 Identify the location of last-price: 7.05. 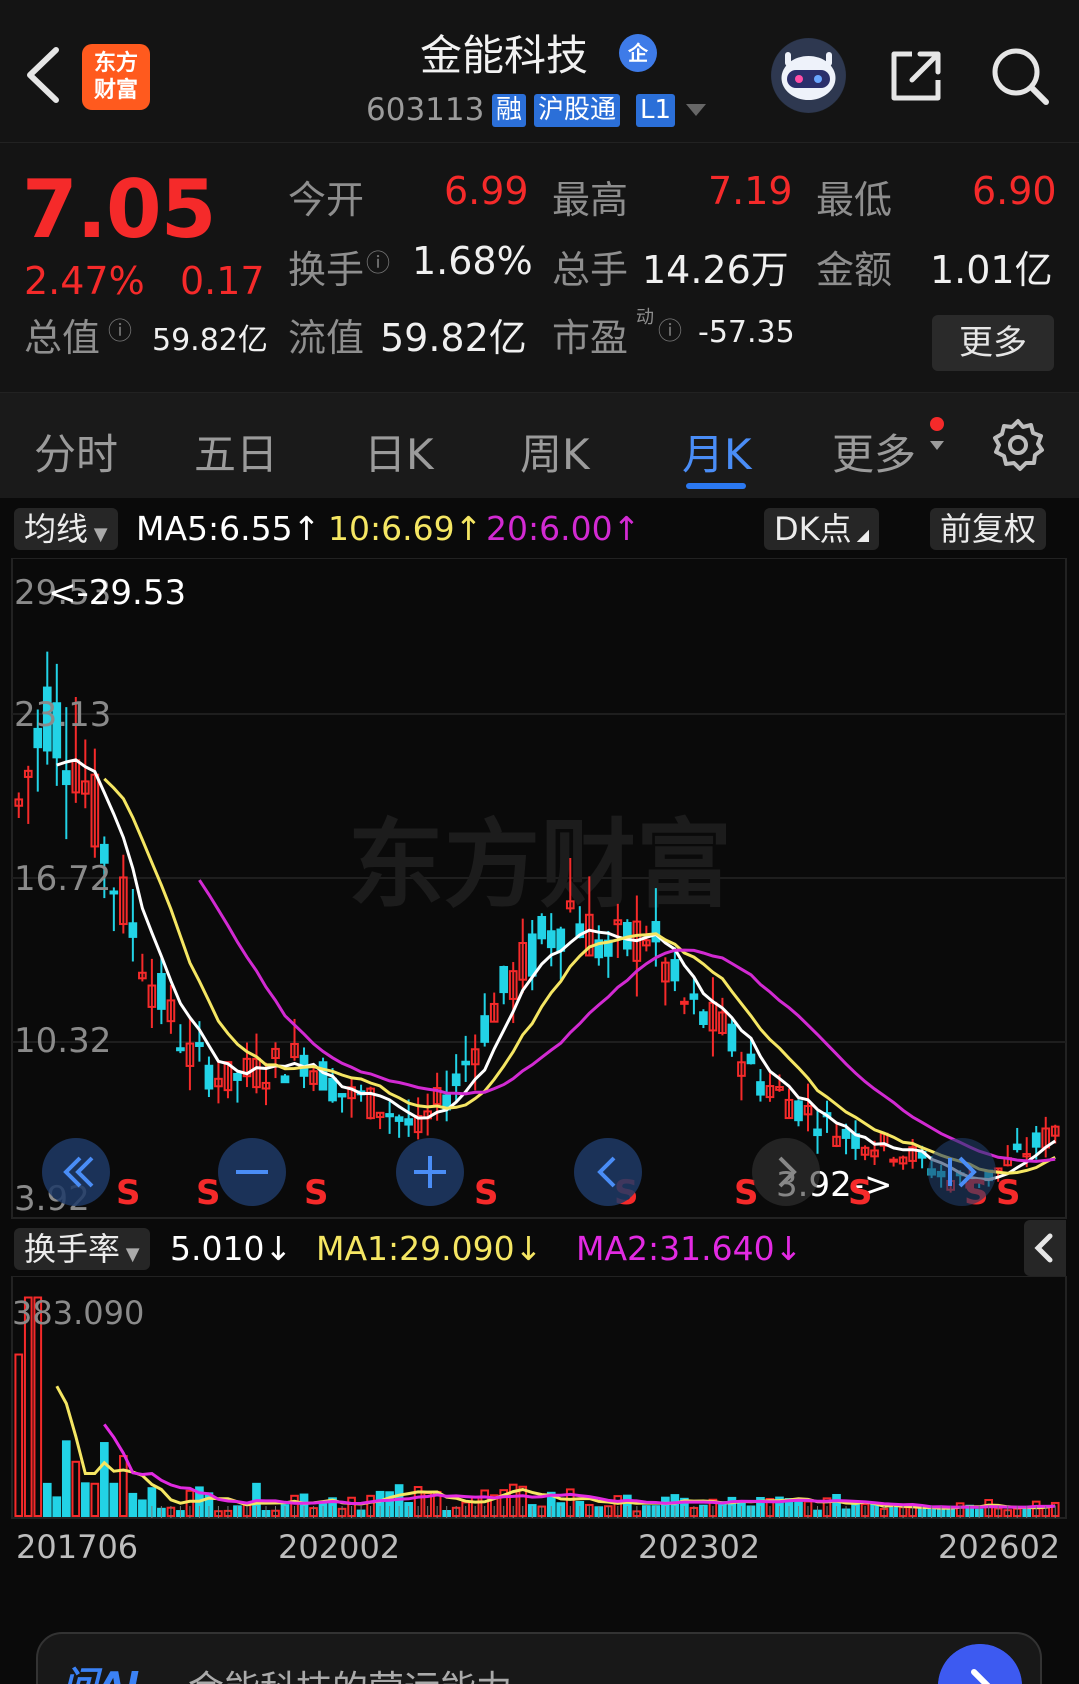
(119, 209).